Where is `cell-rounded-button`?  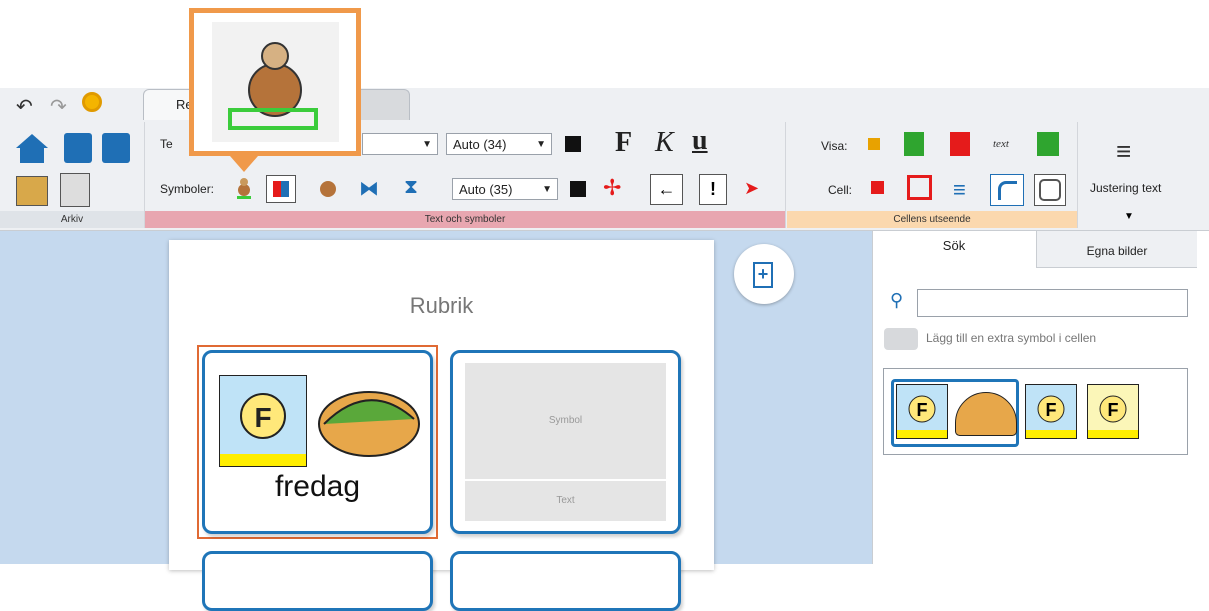
cell-rounded-button is located at coordinates (1050, 190).